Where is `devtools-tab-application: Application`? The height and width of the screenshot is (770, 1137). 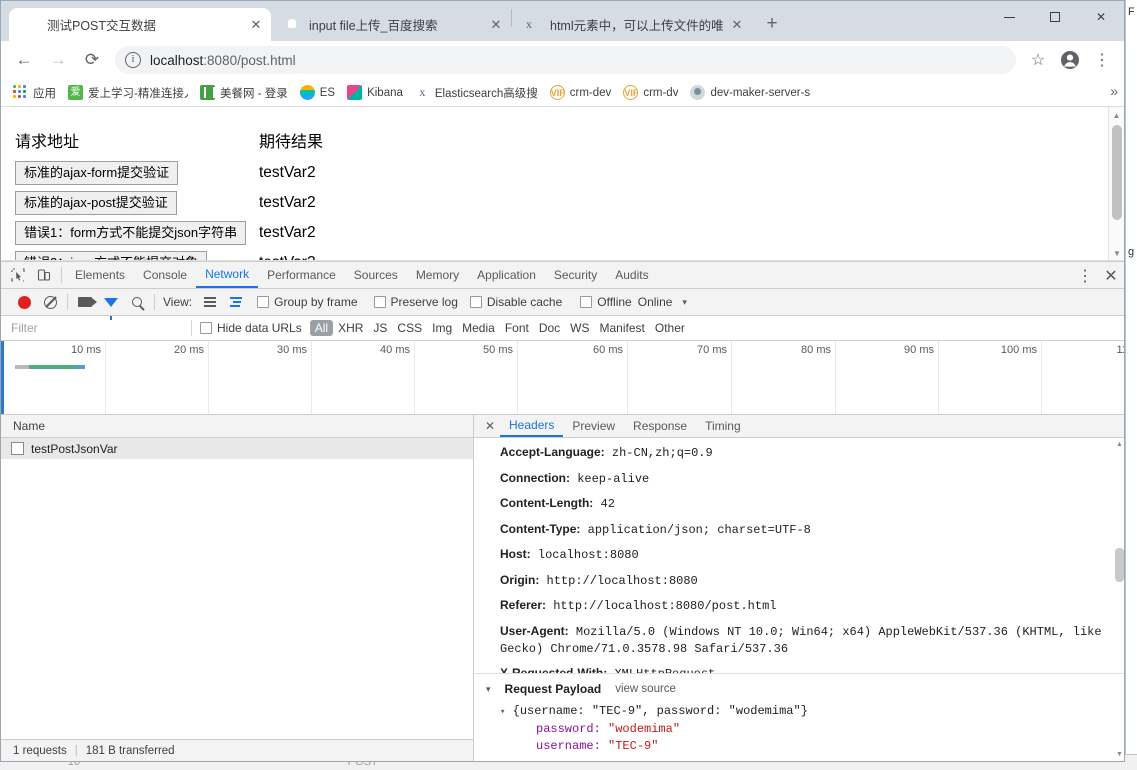
devtools-tab-application: Application is located at coordinates (506, 275).